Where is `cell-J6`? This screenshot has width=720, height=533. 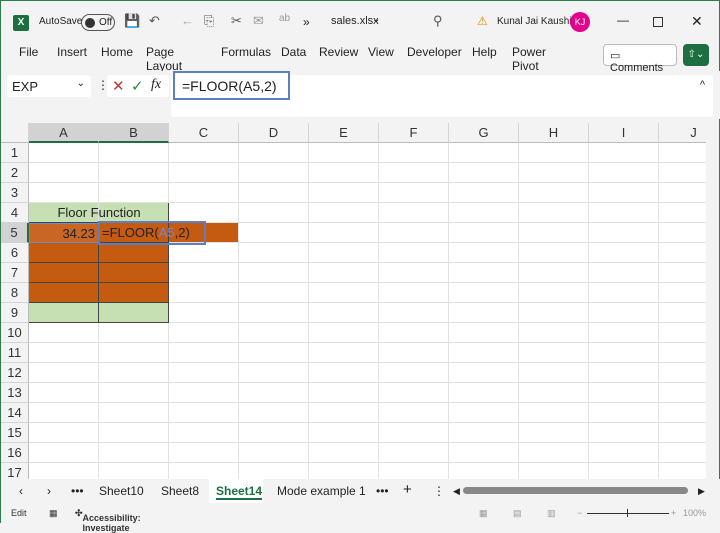
cell-J6 is located at coordinates (682, 253).